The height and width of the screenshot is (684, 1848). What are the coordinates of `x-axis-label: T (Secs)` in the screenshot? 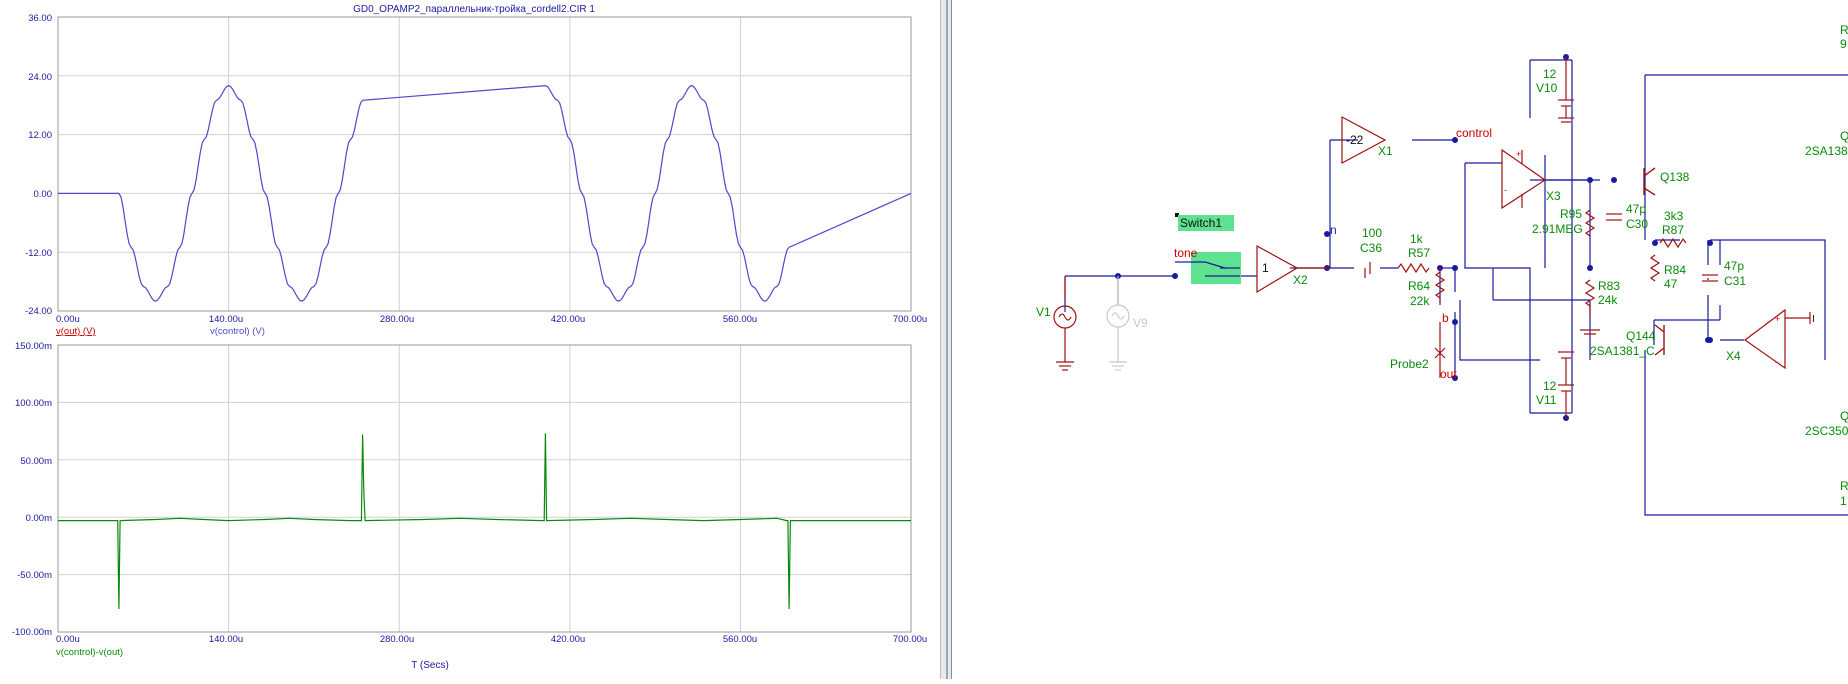 It's located at (430, 665).